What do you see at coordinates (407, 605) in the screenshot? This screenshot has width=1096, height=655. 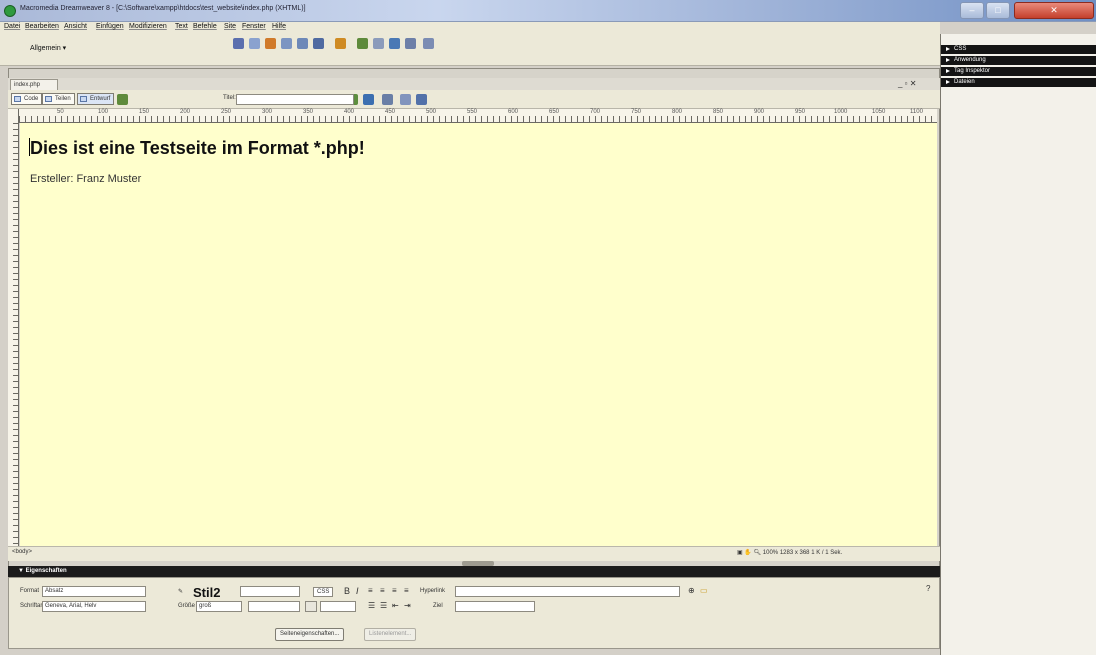 I see `indent-icon: ⇥` at bounding box center [407, 605].